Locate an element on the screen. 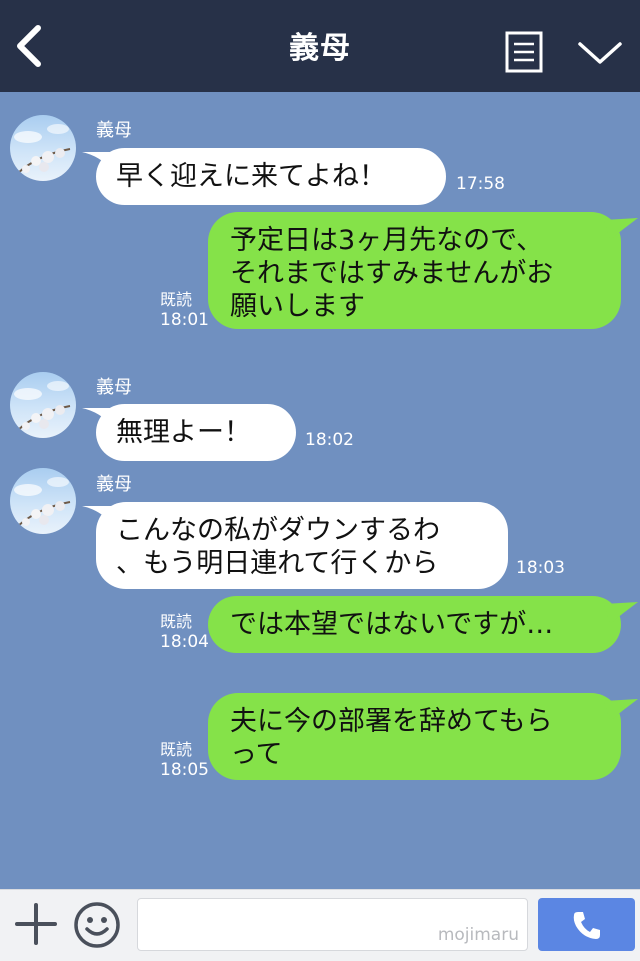  smile-icon is located at coordinates (97, 925).